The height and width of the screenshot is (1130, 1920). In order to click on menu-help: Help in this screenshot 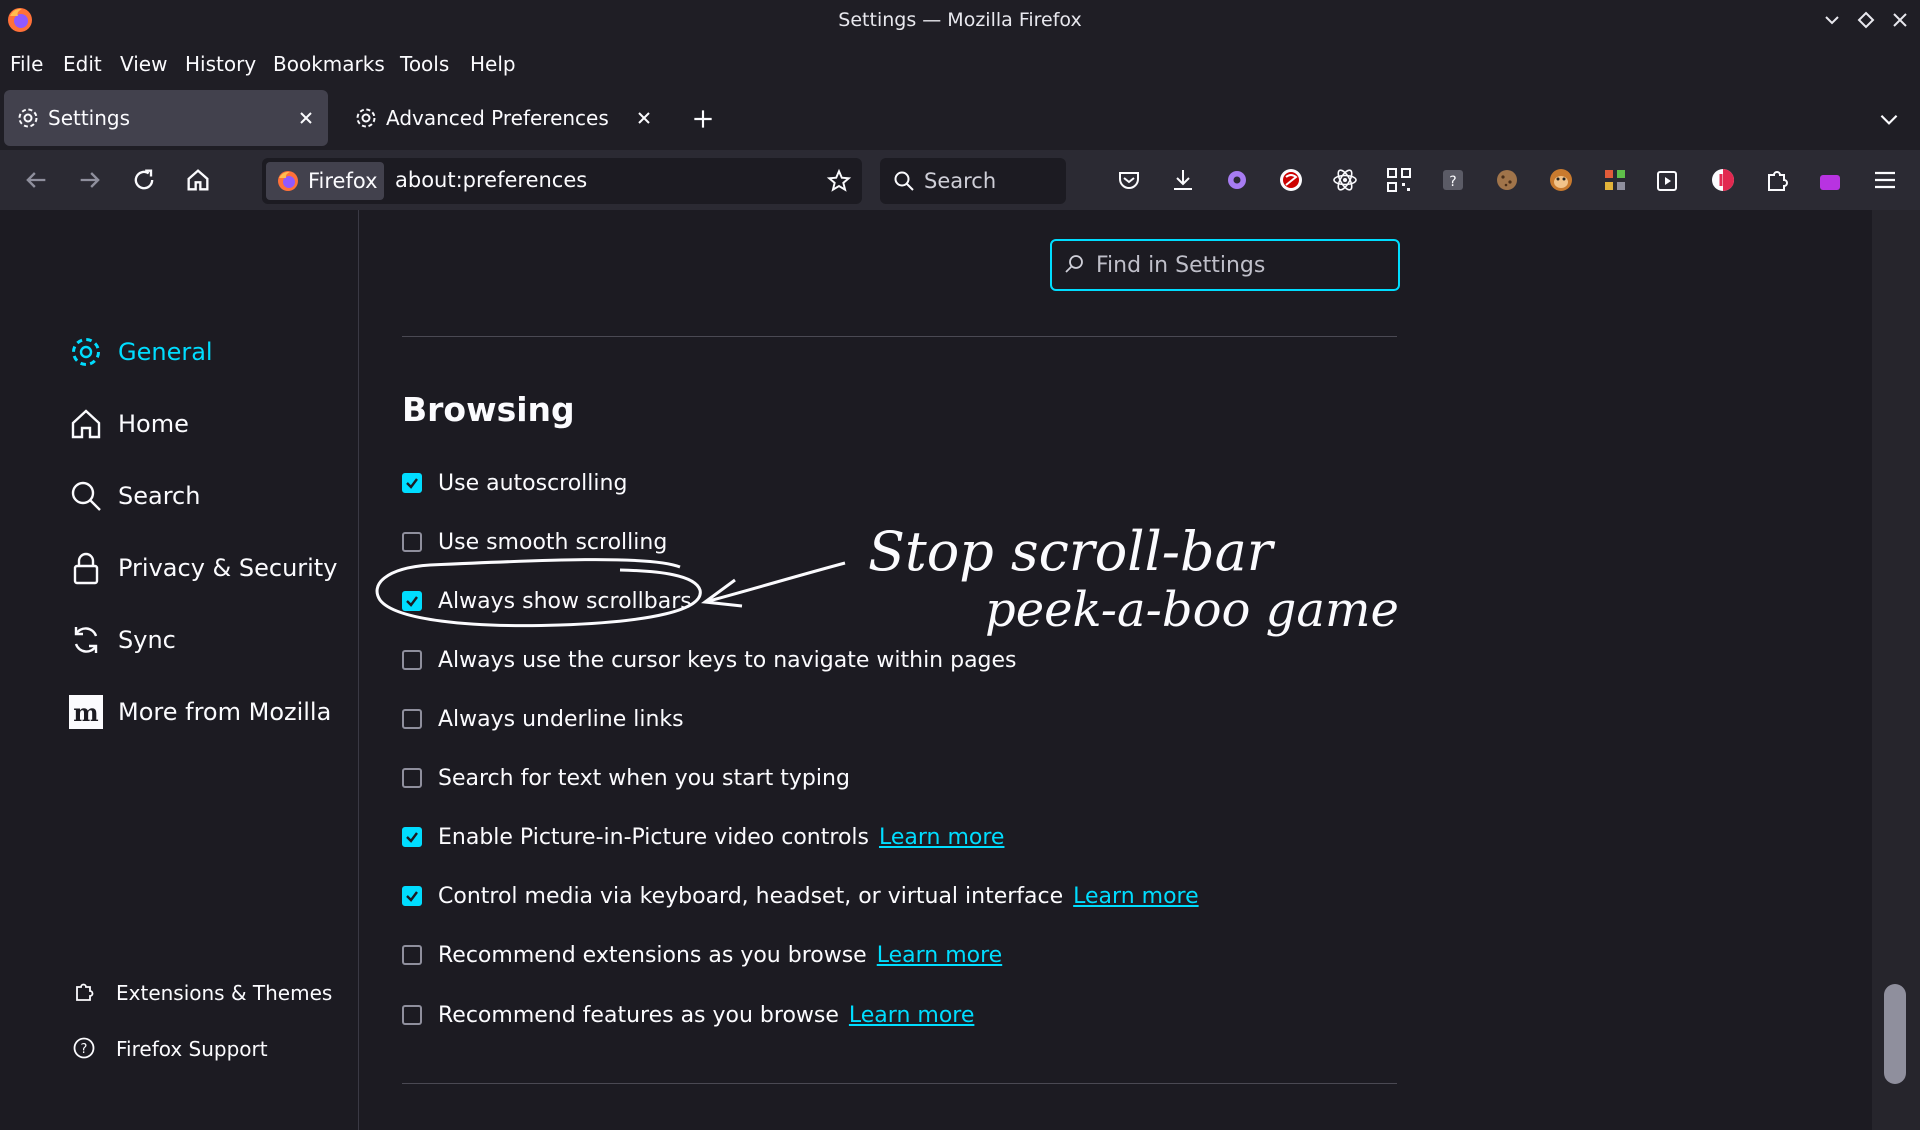, I will do `click(493, 64)`.